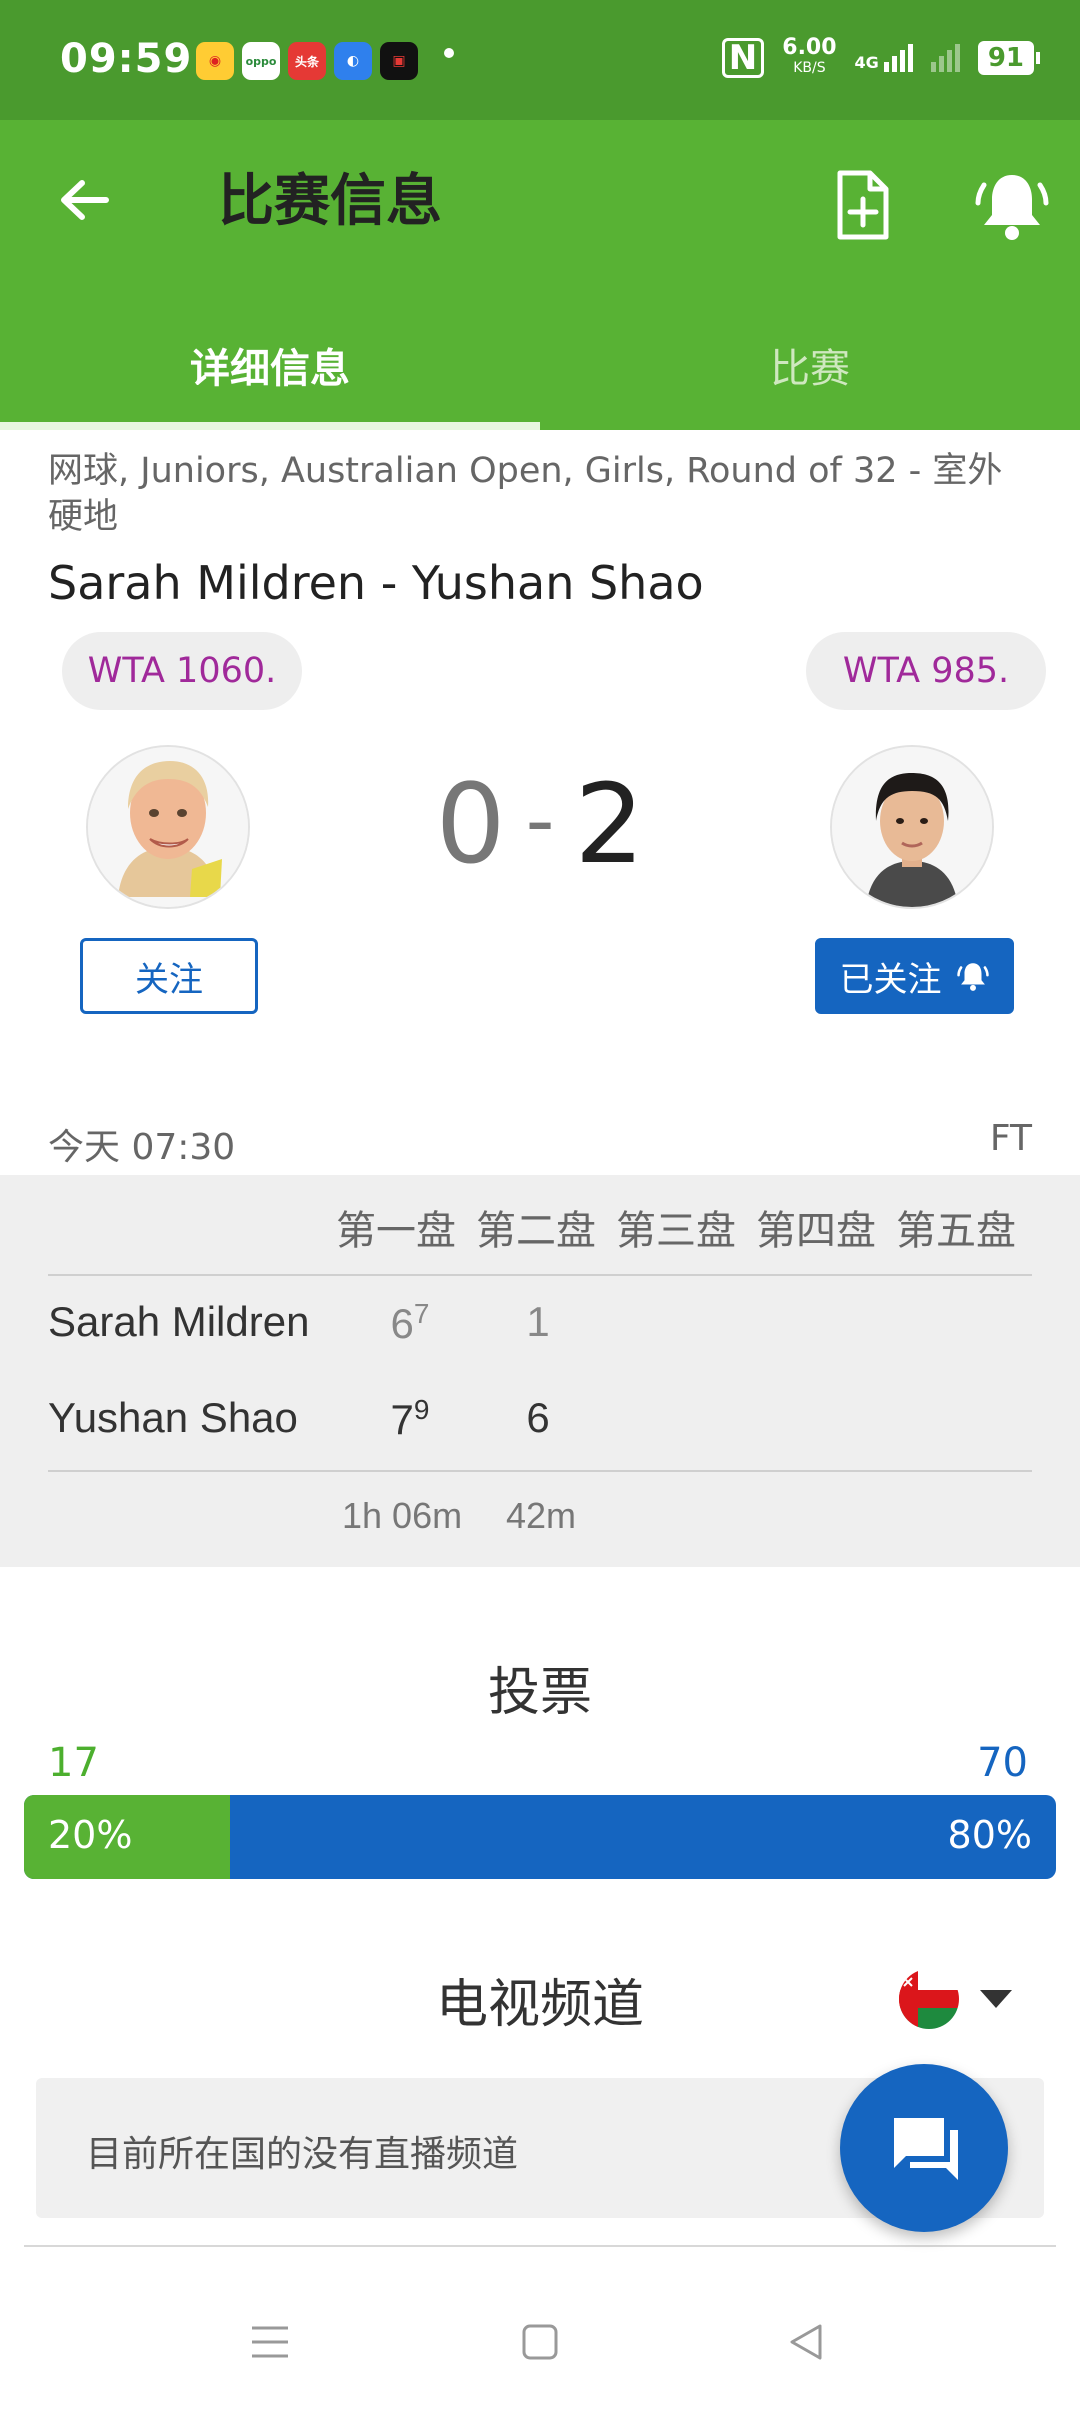 The height and width of the screenshot is (2414, 1080). What do you see at coordinates (399, 61) in the screenshot?
I see `camera-icon: ▣` at bounding box center [399, 61].